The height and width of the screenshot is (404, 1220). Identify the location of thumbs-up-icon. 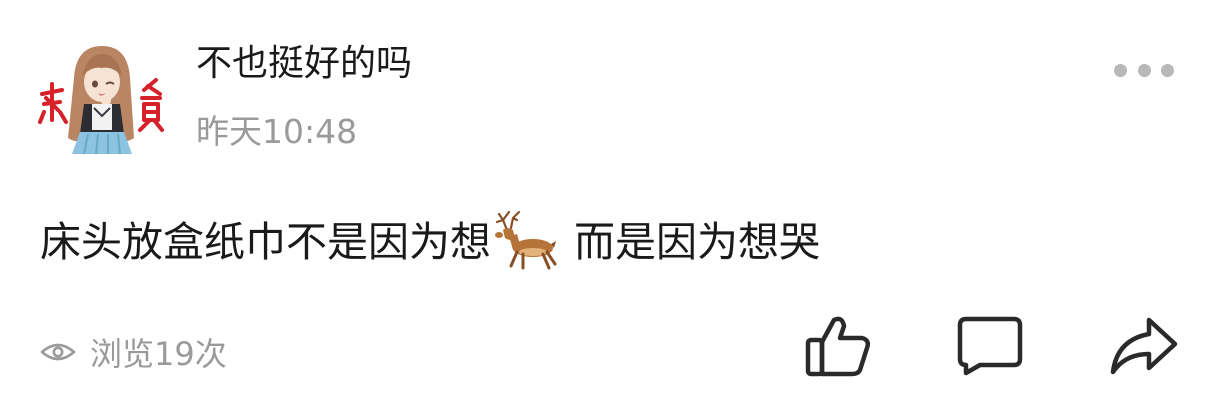
(838, 346).